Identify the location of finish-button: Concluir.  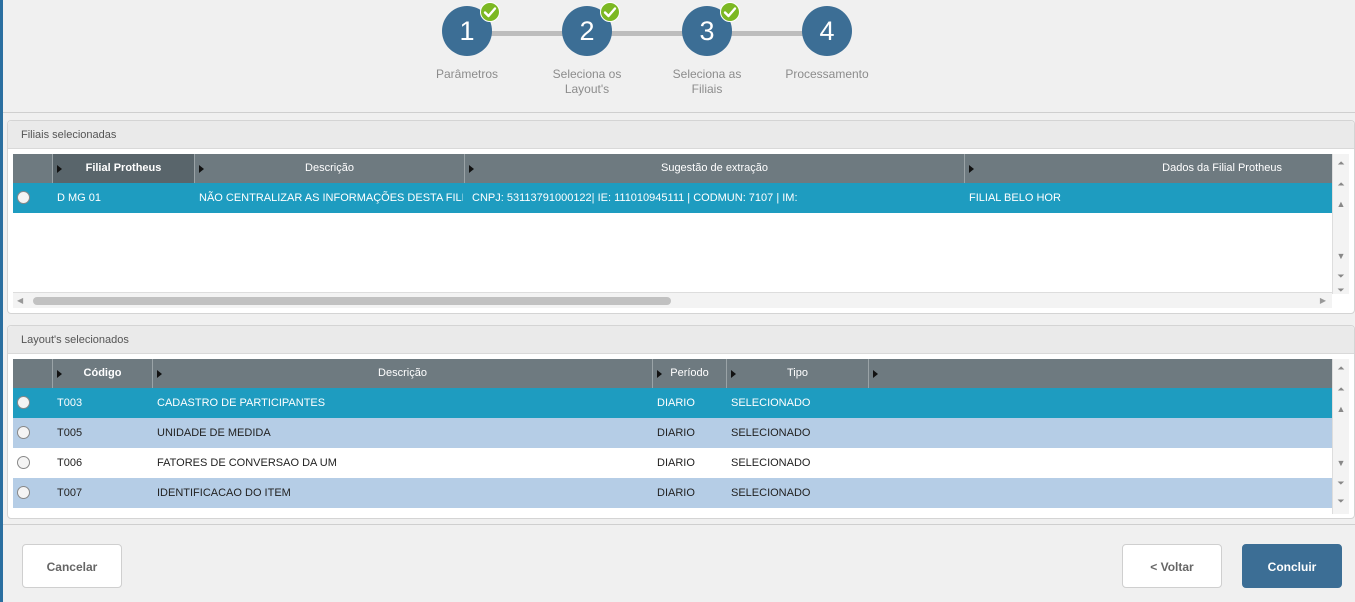
(1292, 566).